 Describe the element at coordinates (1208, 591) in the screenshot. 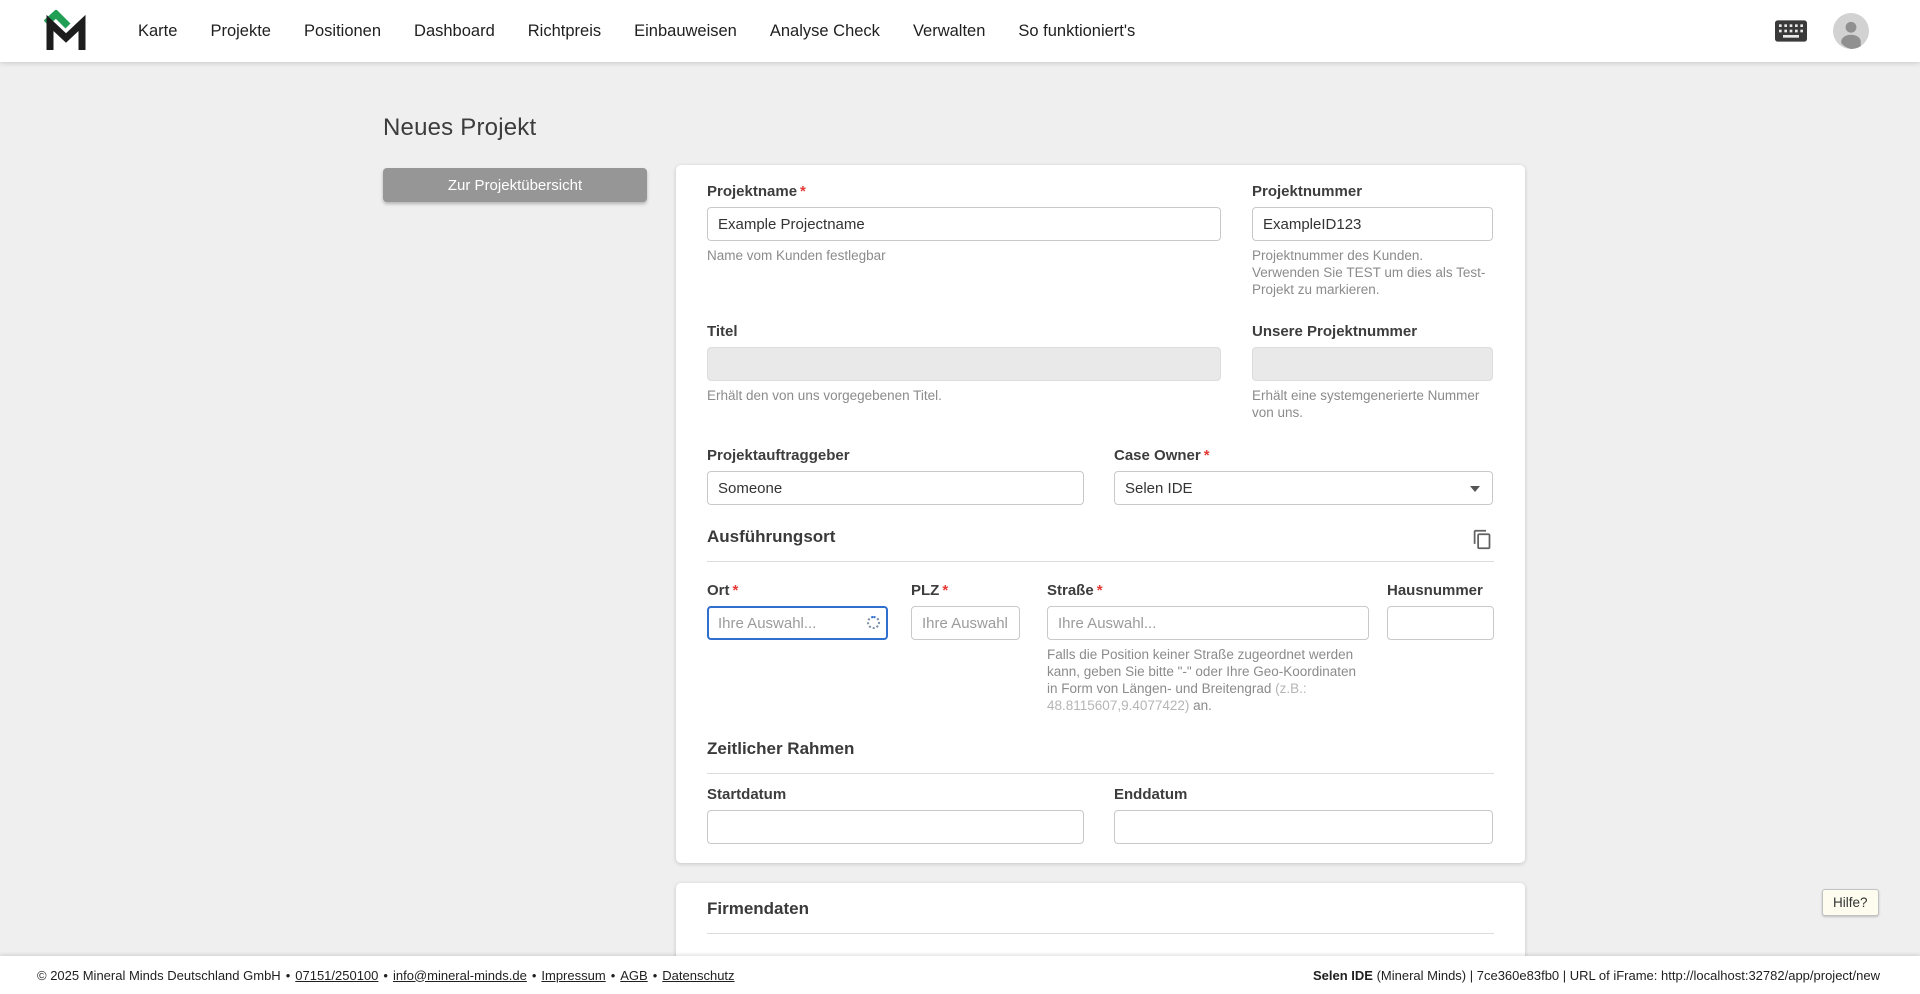

I see `strasse-label: Straße *` at that location.